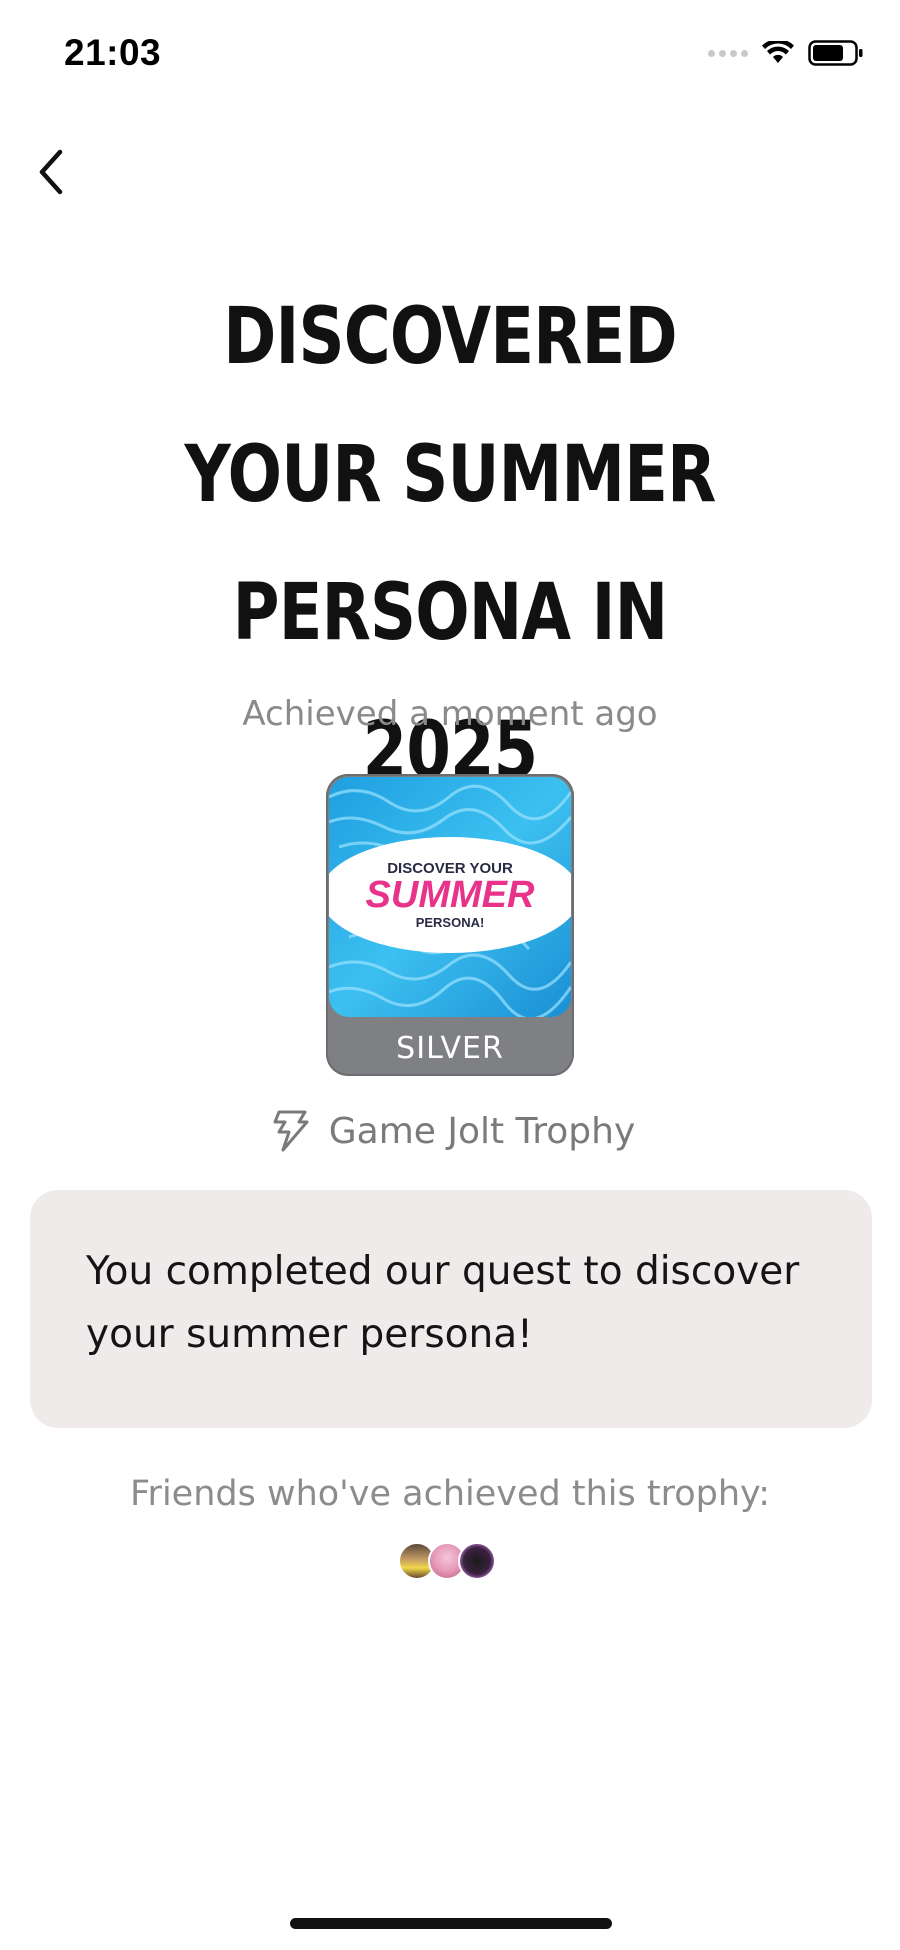 The width and height of the screenshot is (900, 1950). What do you see at coordinates (51, 172) in the screenshot?
I see `chevron-left-icon` at bounding box center [51, 172].